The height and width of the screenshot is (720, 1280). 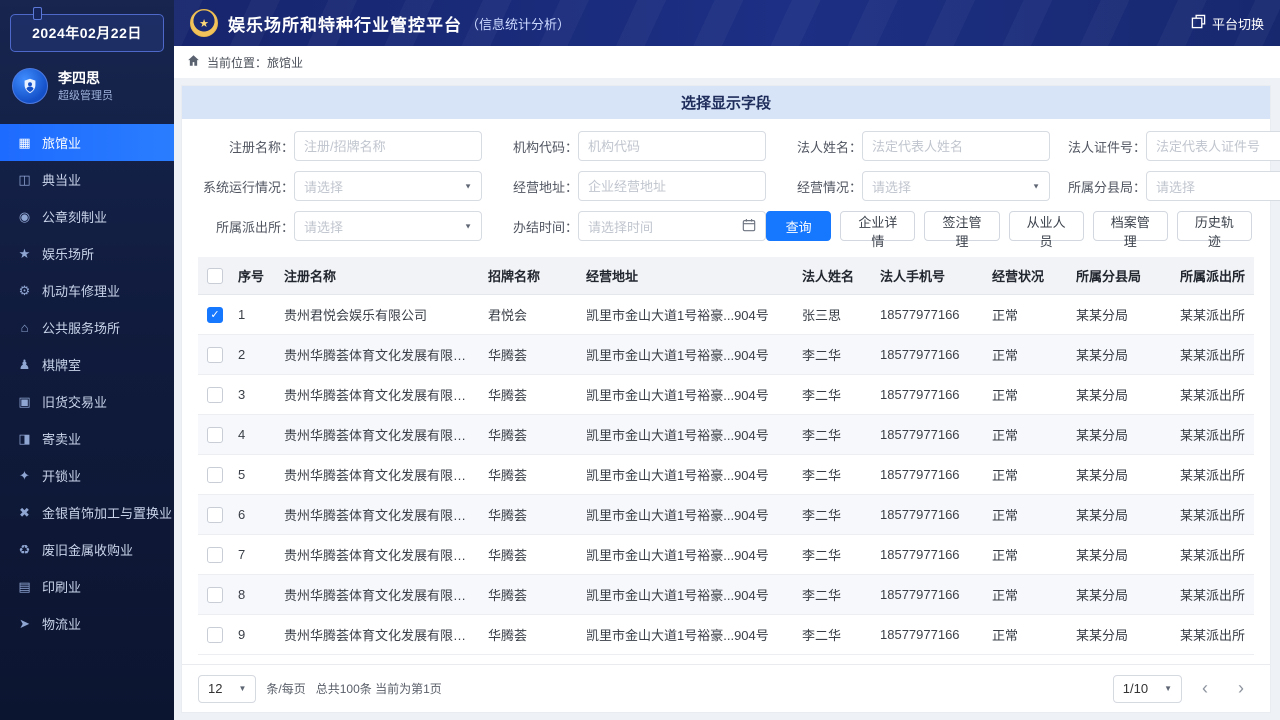 What do you see at coordinates (85, 96) in the screenshot?
I see `user-role: 超级管理员` at bounding box center [85, 96].